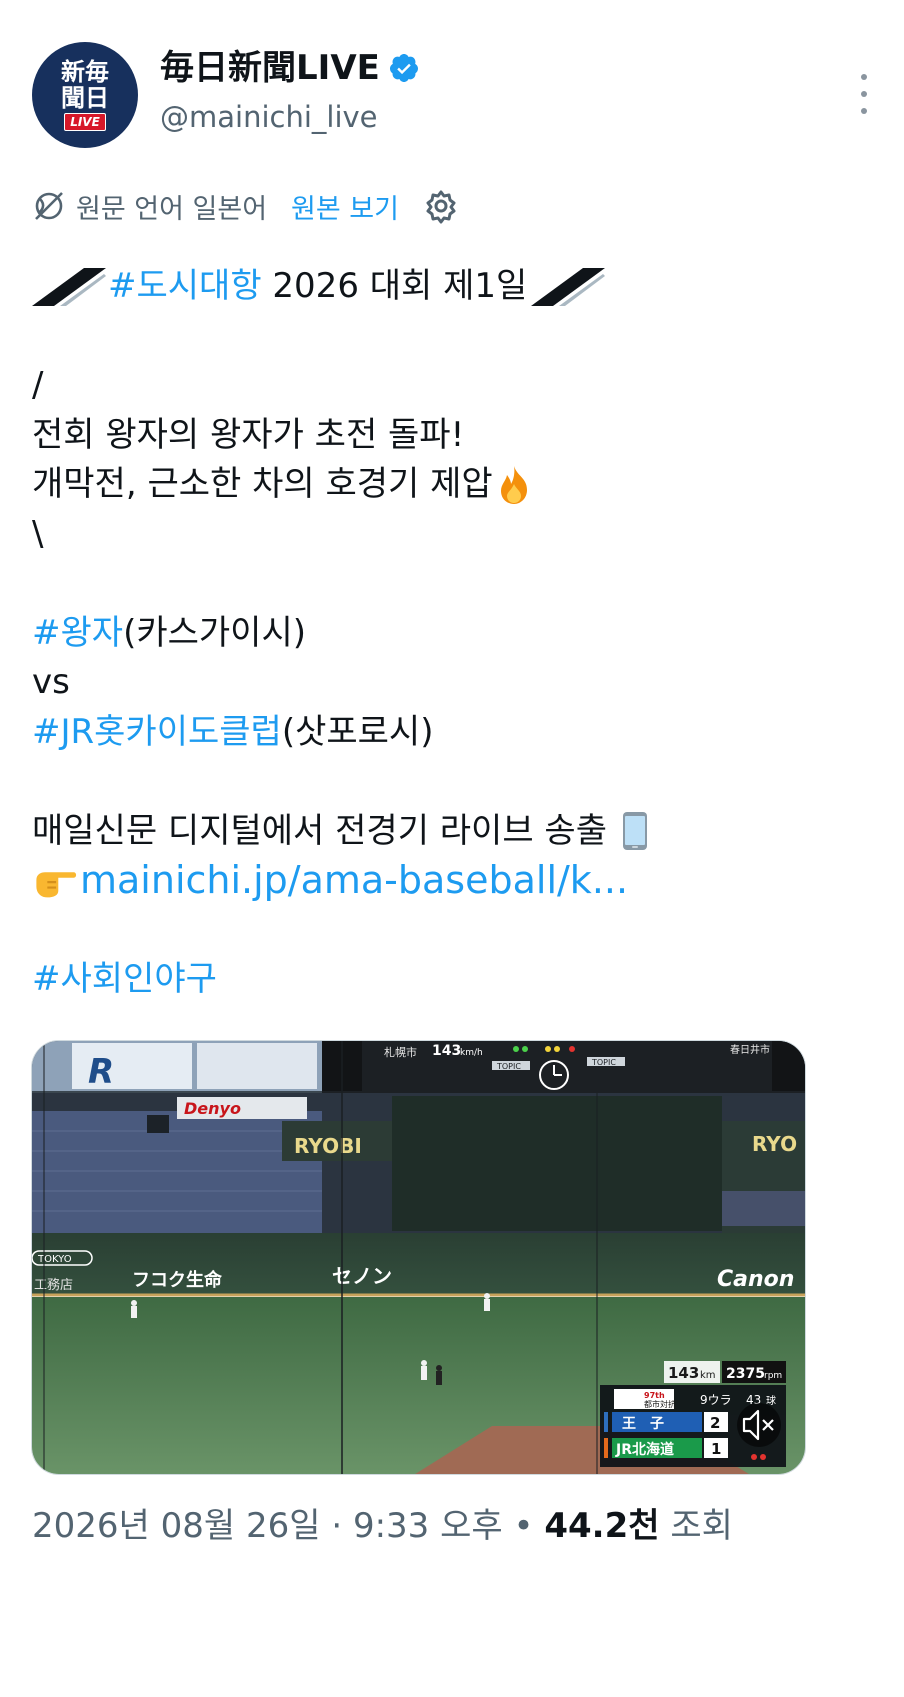  I want to click on board-city1: 札幌市, so click(400, 1052).